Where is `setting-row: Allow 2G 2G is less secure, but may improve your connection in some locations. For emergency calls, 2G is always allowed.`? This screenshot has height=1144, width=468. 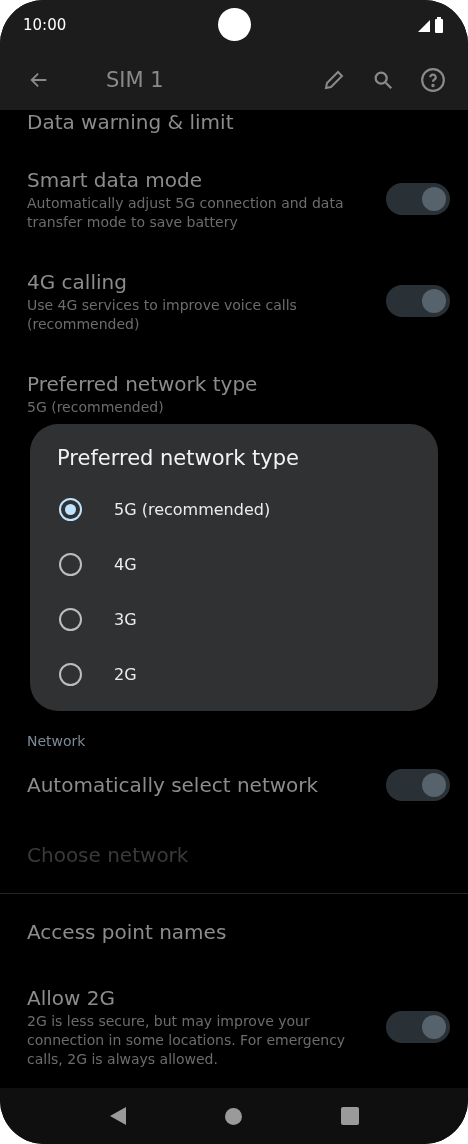 setting-row: Allow 2G 2G is less secure, but may improve your connection in some locations. For emergency calls, 2G is always allowed. is located at coordinates (234, 1026).